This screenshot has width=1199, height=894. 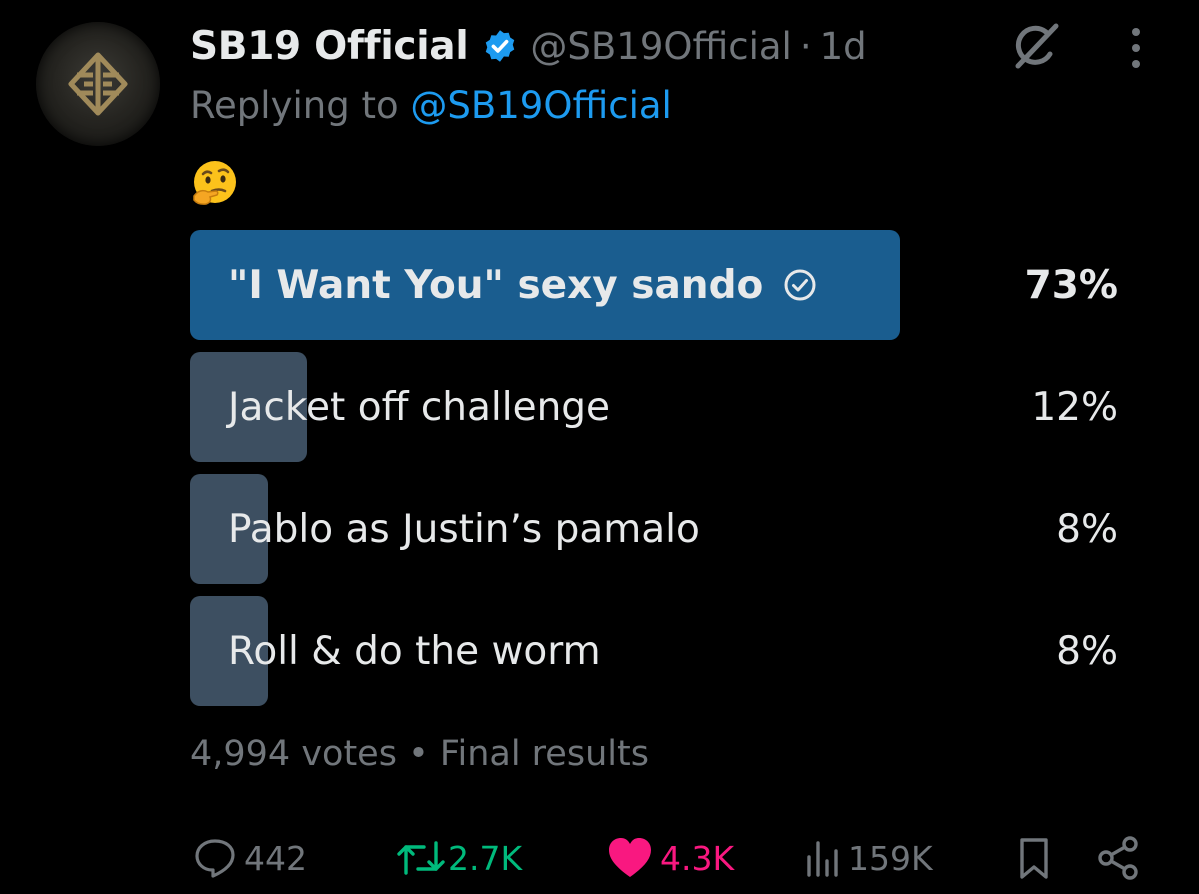 What do you see at coordinates (329, 46) in the screenshot?
I see `display-name: SB19 Official` at bounding box center [329, 46].